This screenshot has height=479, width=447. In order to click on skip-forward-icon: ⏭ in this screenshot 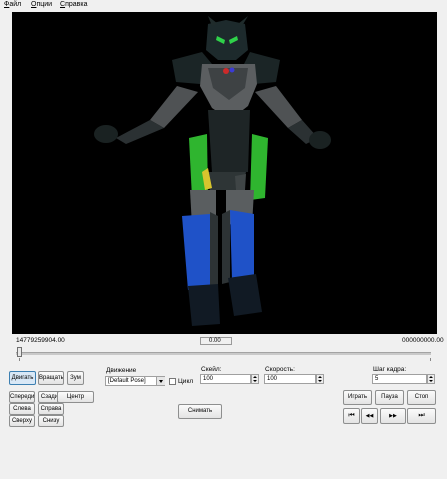, I will do `click(421, 415)`.